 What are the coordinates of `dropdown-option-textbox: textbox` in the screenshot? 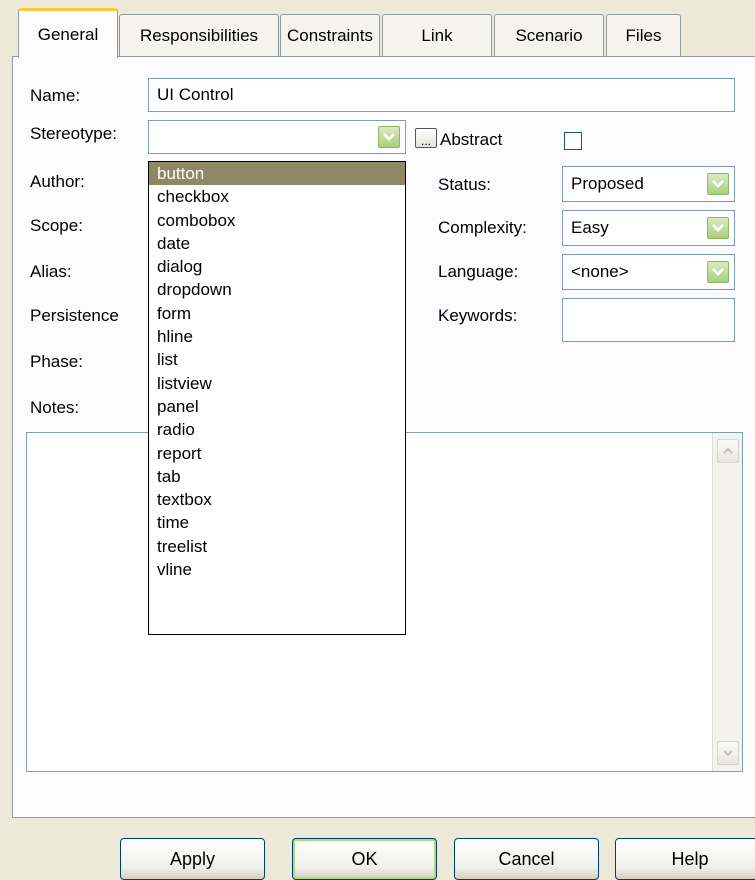 It's located at (277, 499).